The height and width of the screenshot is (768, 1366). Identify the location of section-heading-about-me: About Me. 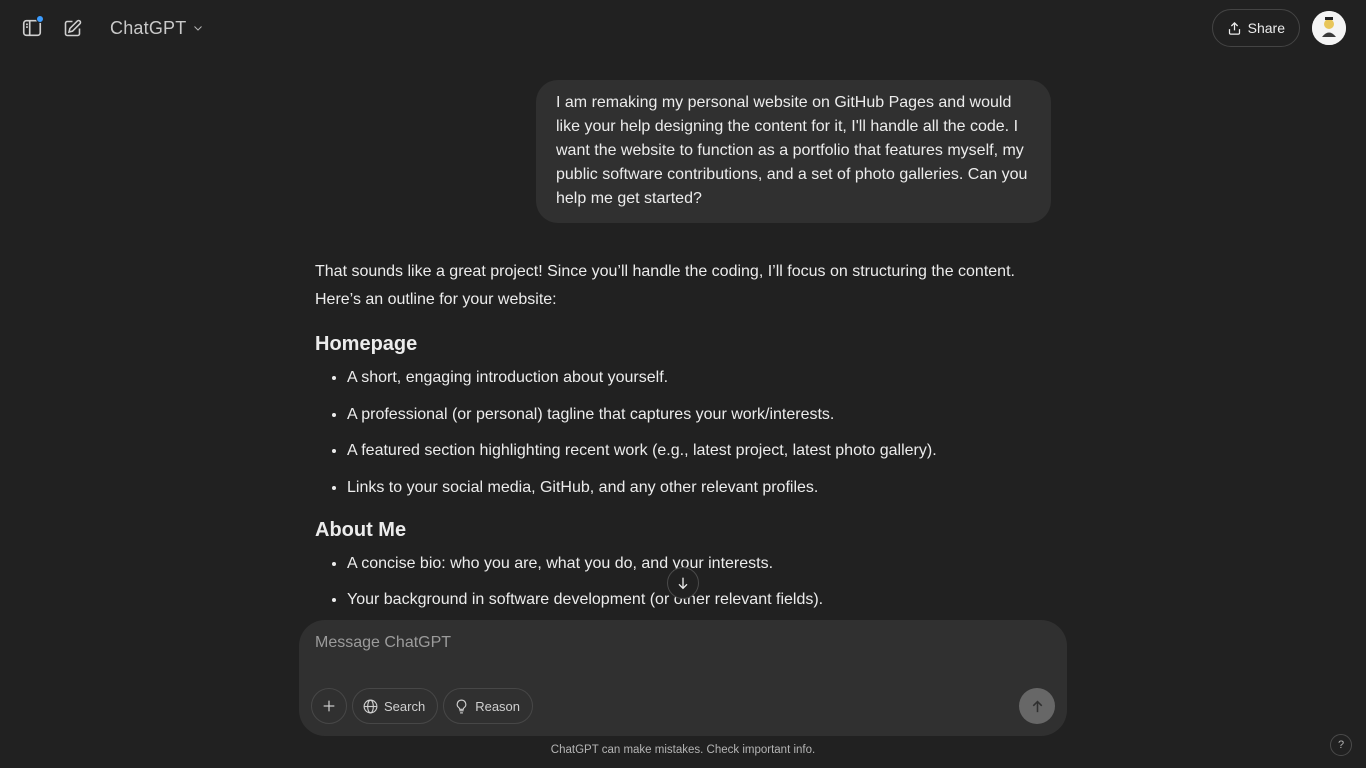
(361, 529).